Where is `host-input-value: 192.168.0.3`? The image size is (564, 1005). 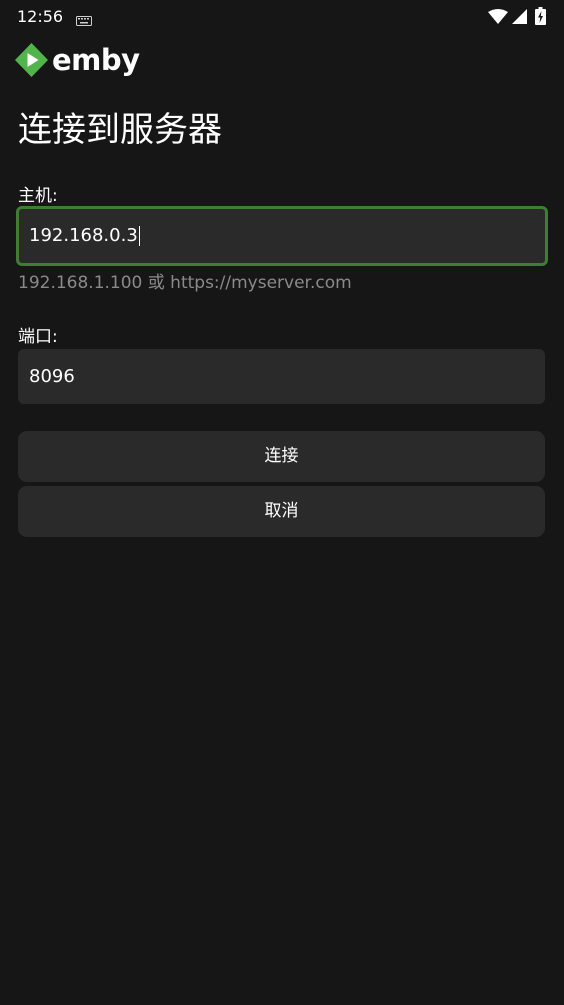 host-input-value: 192.168.0.3 is located at coordinates (83, 235).